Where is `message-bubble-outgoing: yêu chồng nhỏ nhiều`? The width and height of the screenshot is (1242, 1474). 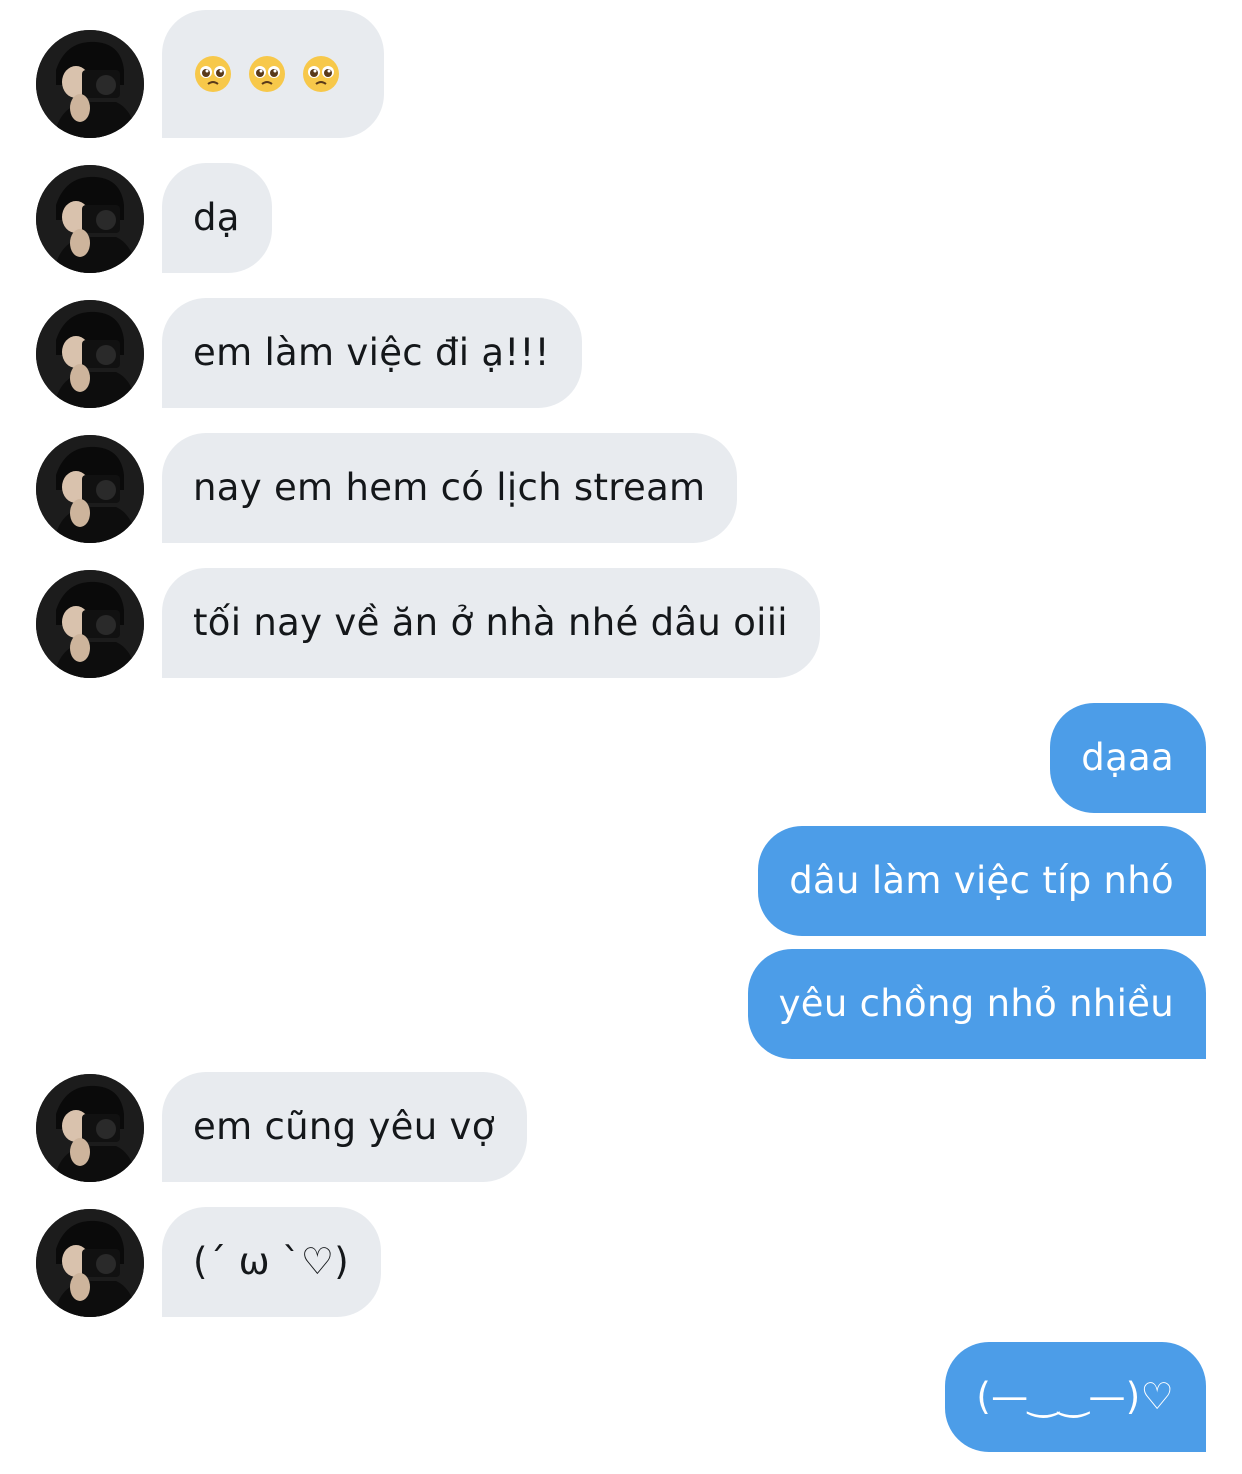 message-bubble-outgoing: yêu chồng nhỏ nhiều is located at coordinates (976, 1004).